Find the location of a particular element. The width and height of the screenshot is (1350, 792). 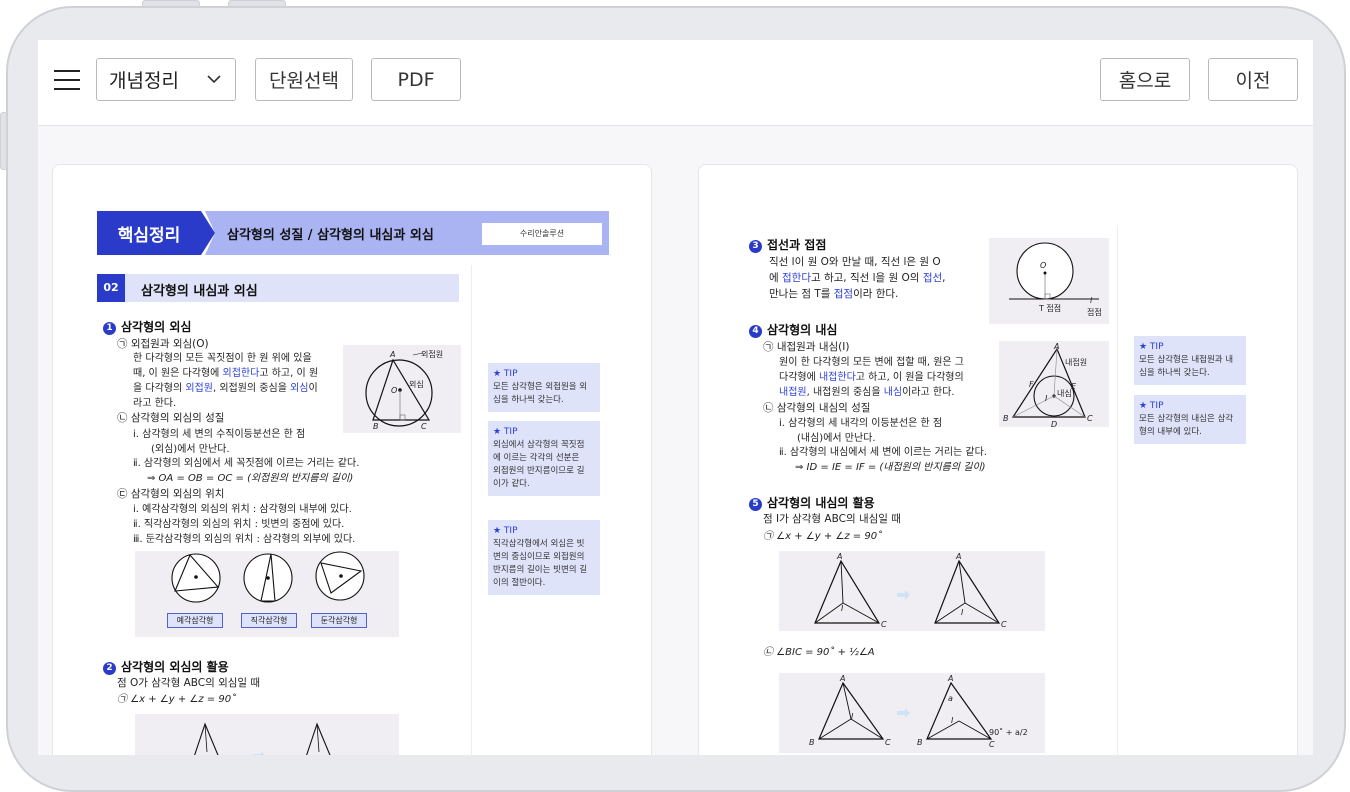

banner-title: 삼각형의 성질 / 삼각형의 내심과 외심 is located at coordinates (330, 235).